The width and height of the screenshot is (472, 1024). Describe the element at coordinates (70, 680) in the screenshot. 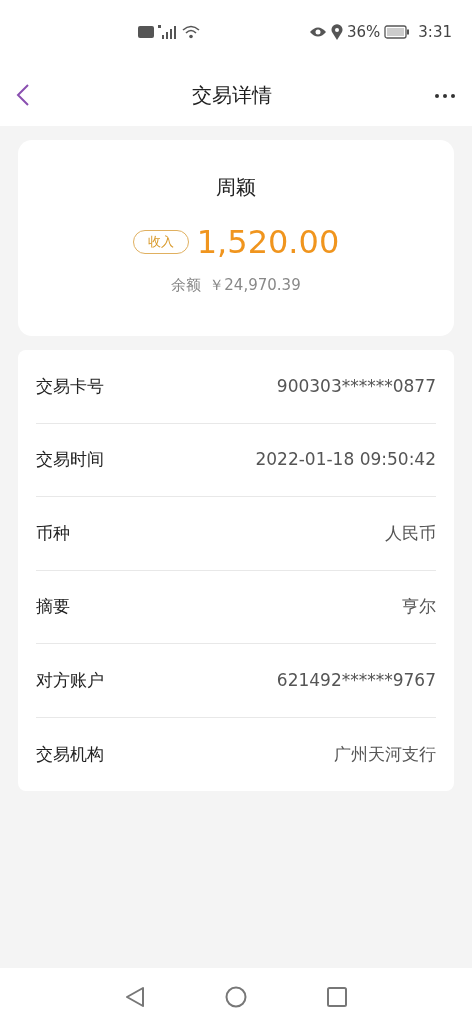

I see `detail-label: 对方账户` at that location.